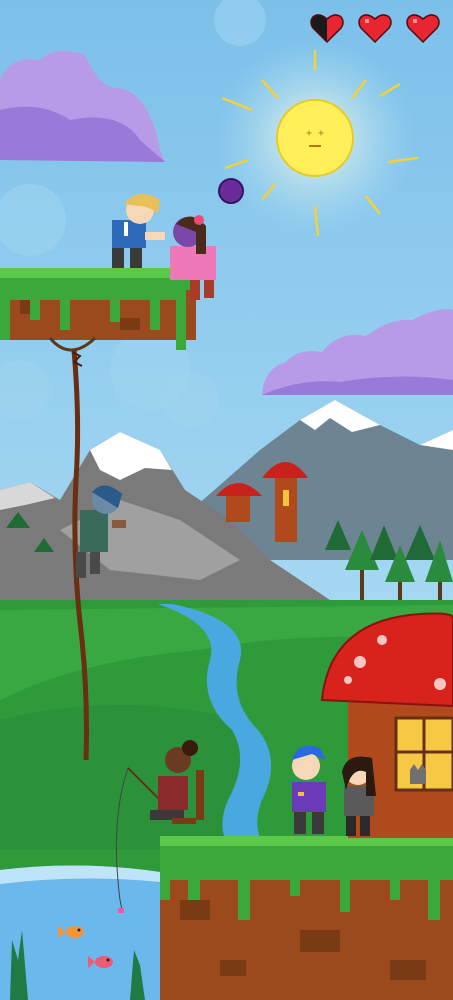  Describe the element at coordinates (231, 191) in the screenshot. I see `purple-orb` at that location.